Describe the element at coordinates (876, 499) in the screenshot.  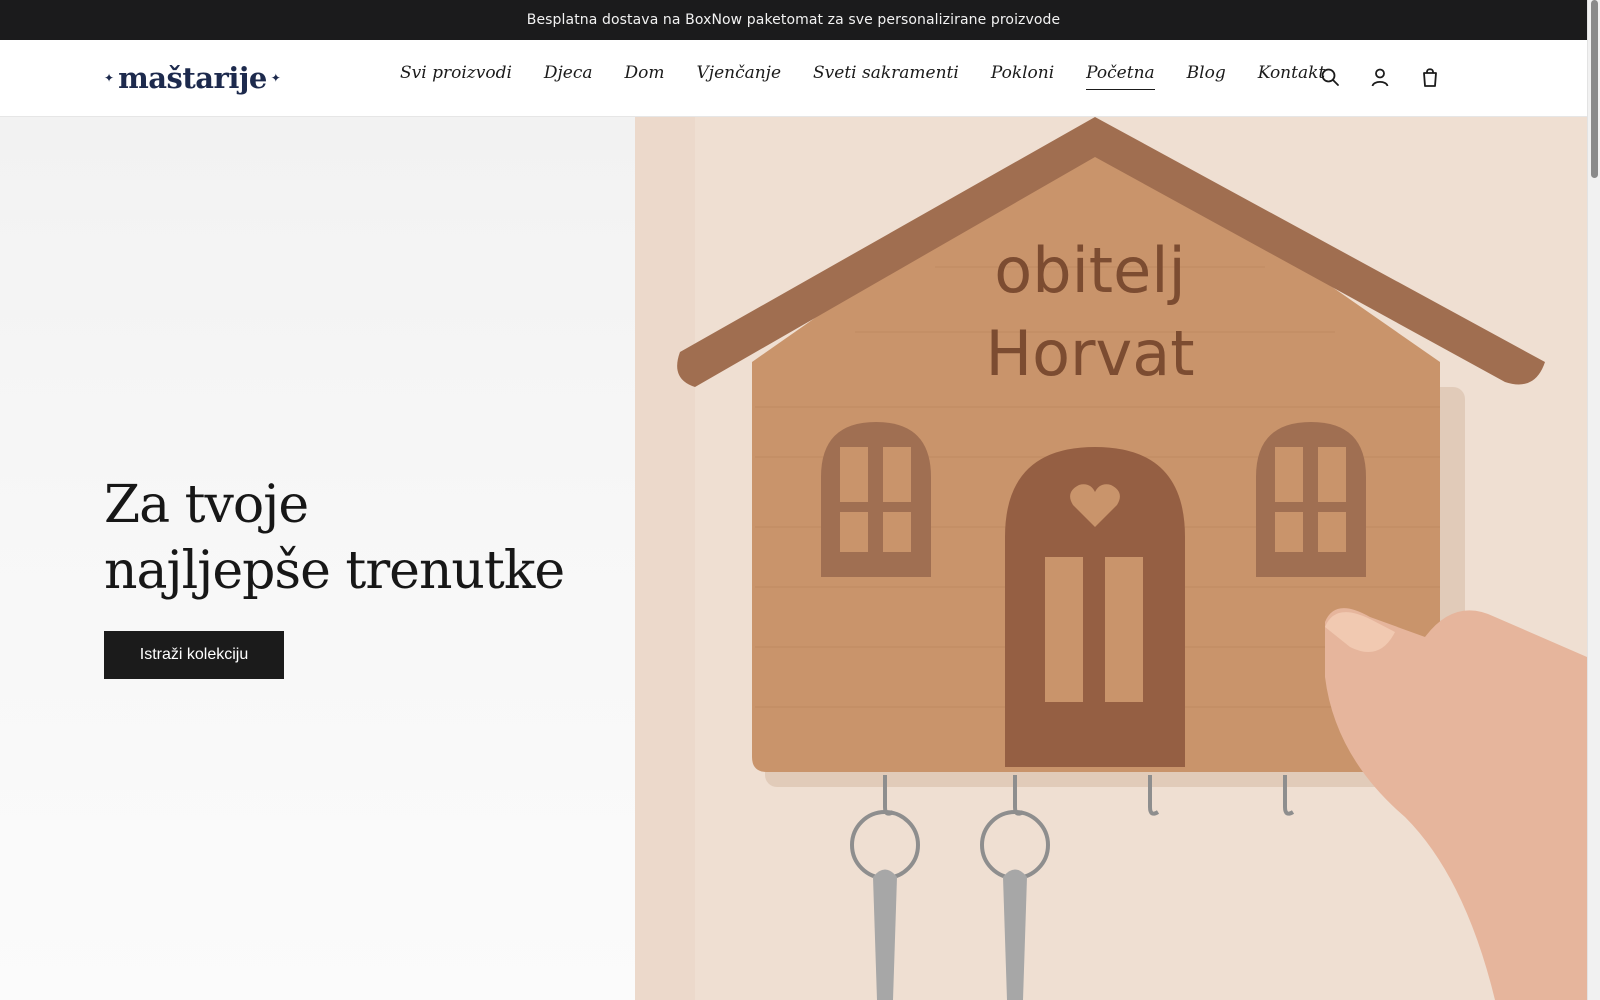
I see `left-window-shape` at that location.